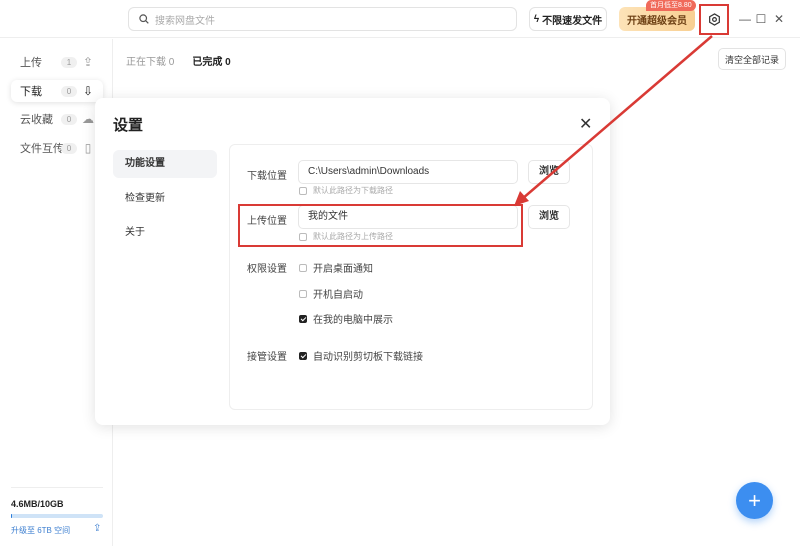 The height and width of the screenshot is (546, 800). What do you see at coordinates (761, 19) in the screenshot?
I see `maximize-button: ☐` at bounding box center [761, 19].